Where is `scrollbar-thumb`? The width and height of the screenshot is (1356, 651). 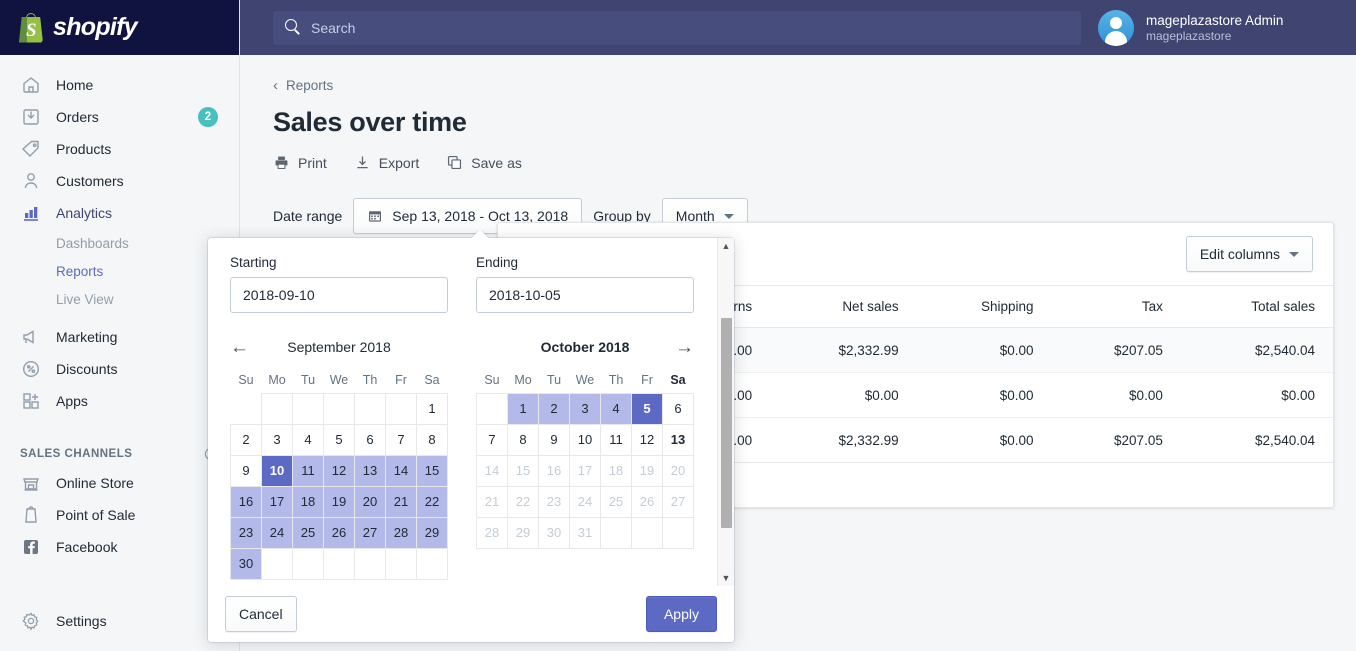
scrollbar-thumb is located at coordinates (726, 423).